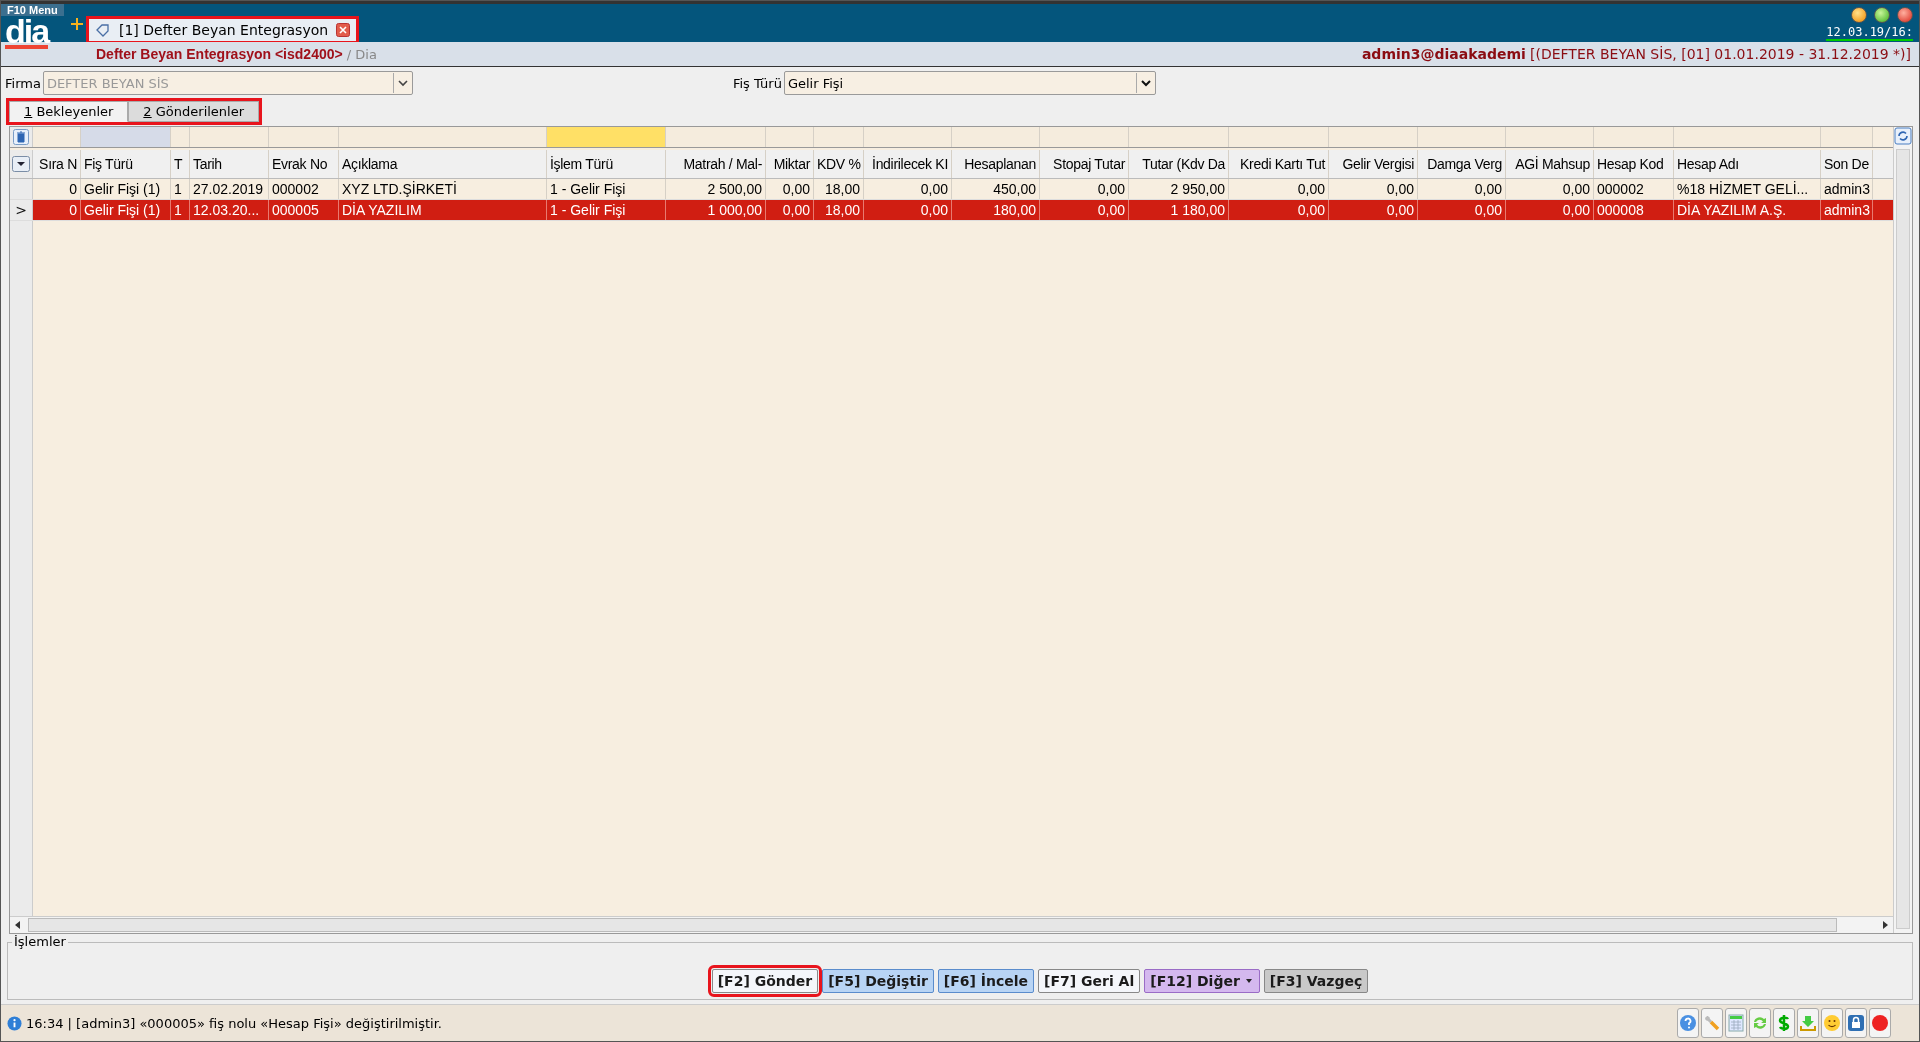  Describe the element at coordinates (443, 189) in the screenshot. I see `table-cell: XYZ LTD.ŞİRKETİ` at that location.